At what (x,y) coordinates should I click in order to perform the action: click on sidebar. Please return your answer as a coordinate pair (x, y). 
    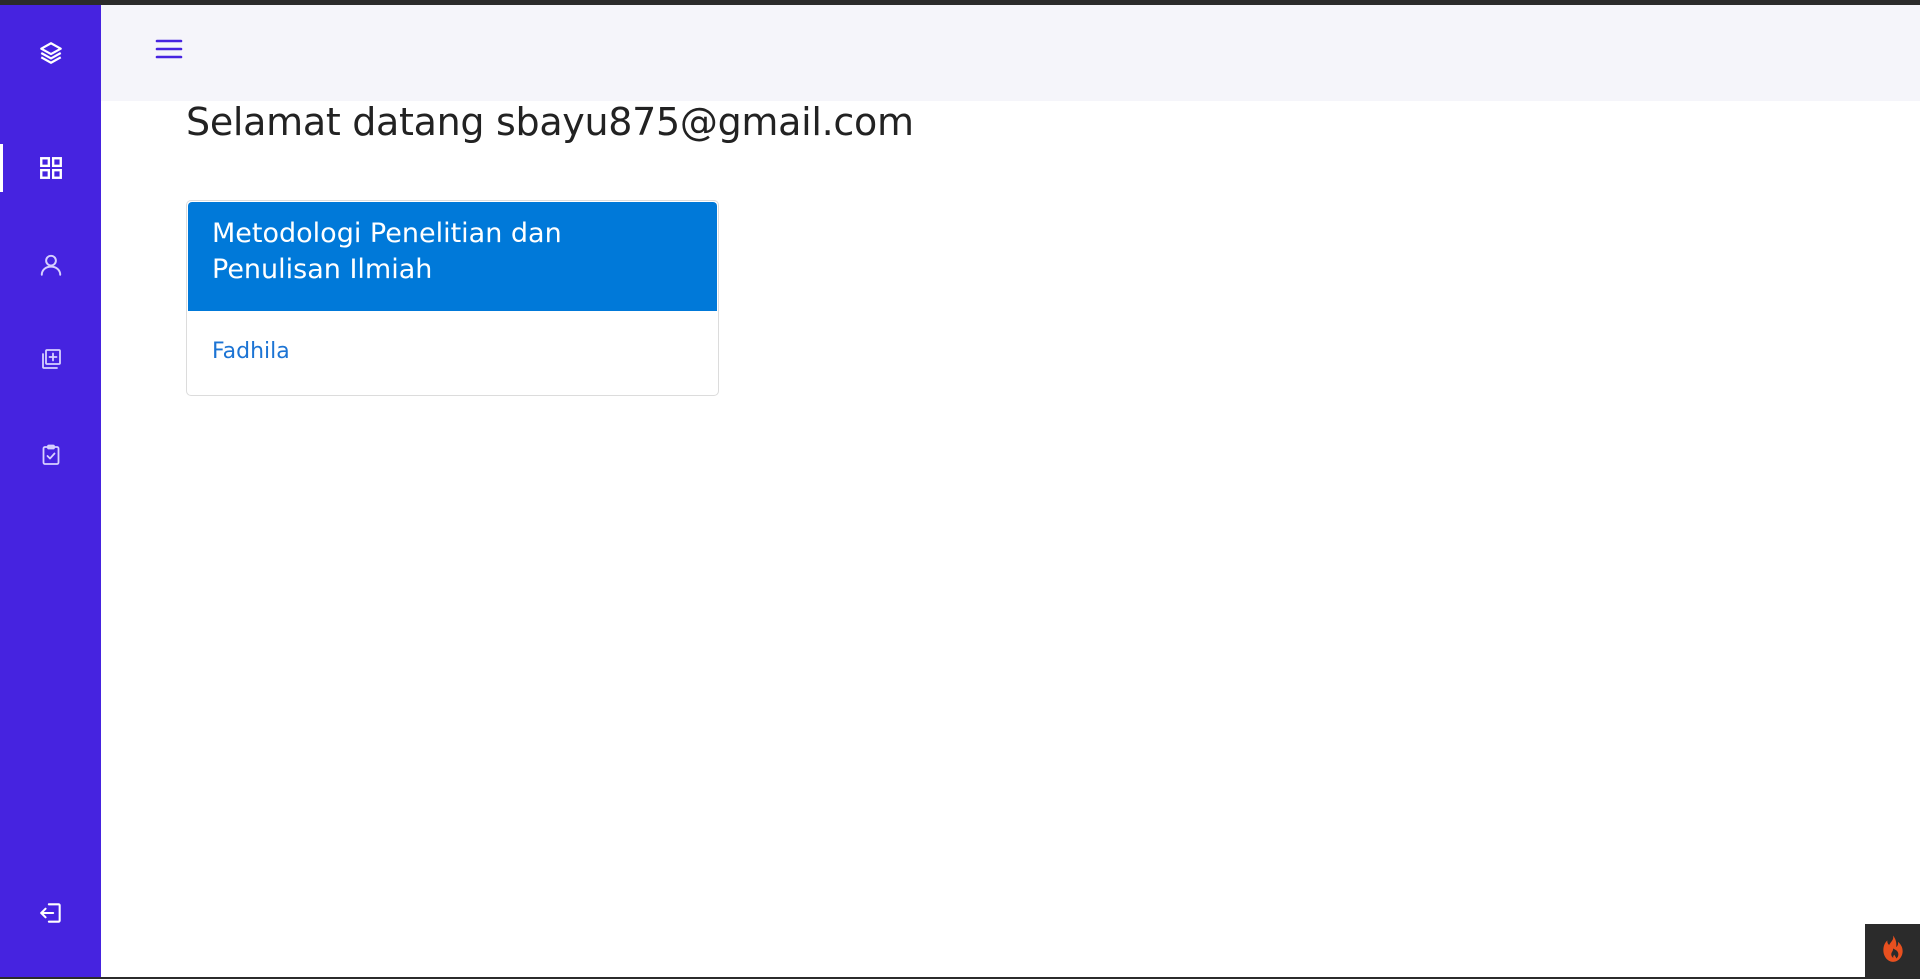
    Looking at the image, I should click on (50, 491).